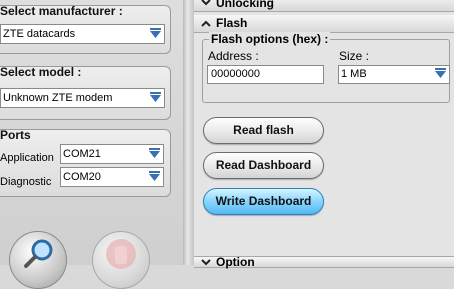 This screenshot has width=454, height=289. I want to click on model-select: Unknown ZTE modem, so click(82, 98).